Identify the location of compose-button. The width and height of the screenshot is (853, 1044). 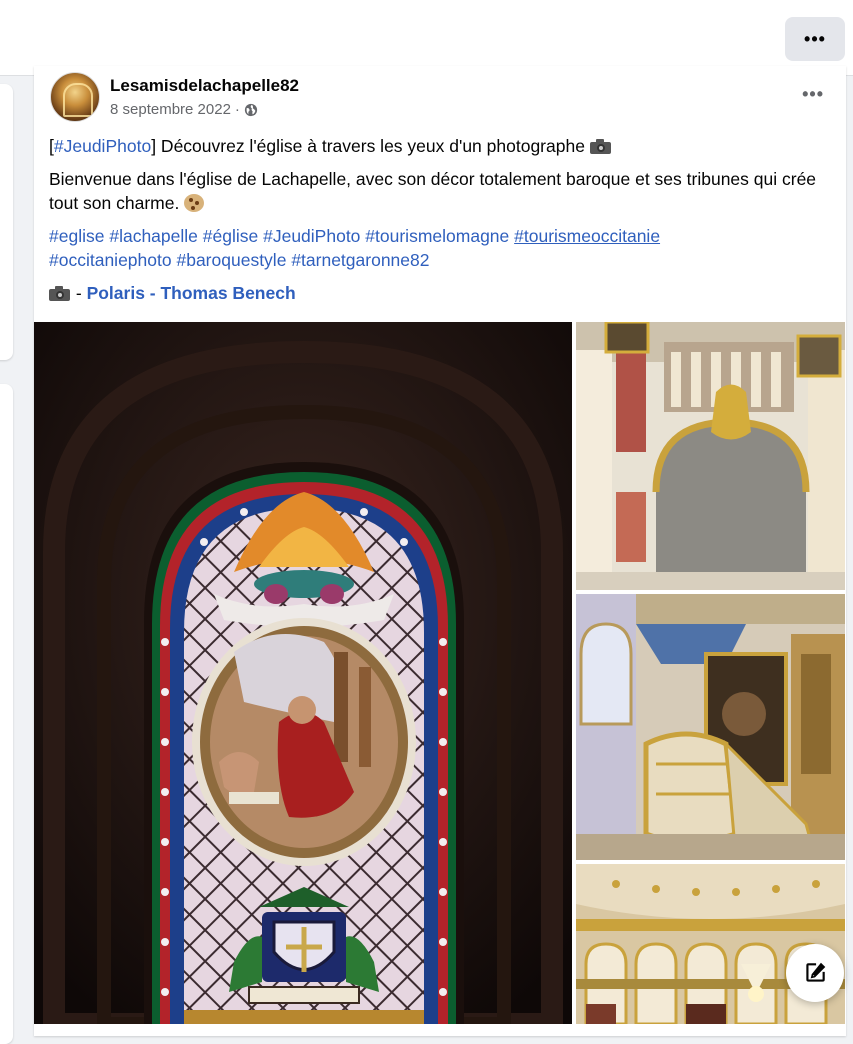
(815, 973).